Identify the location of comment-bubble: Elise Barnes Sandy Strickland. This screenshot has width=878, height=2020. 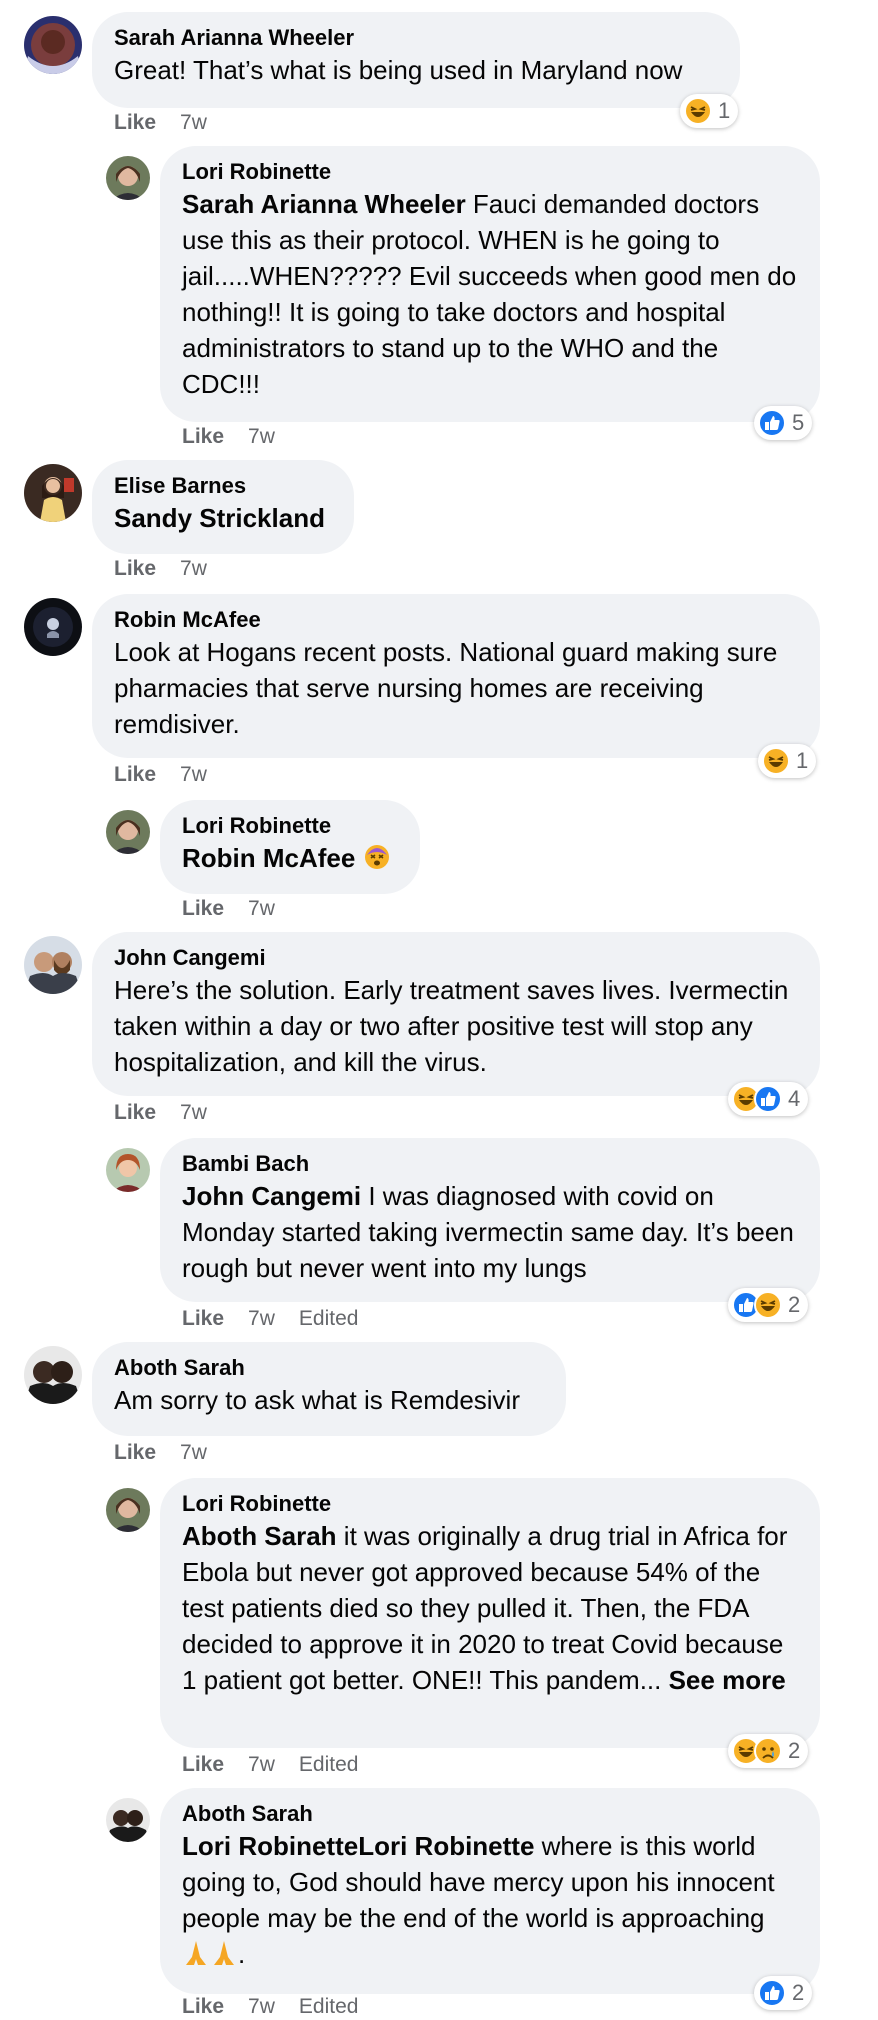
(223, 507).